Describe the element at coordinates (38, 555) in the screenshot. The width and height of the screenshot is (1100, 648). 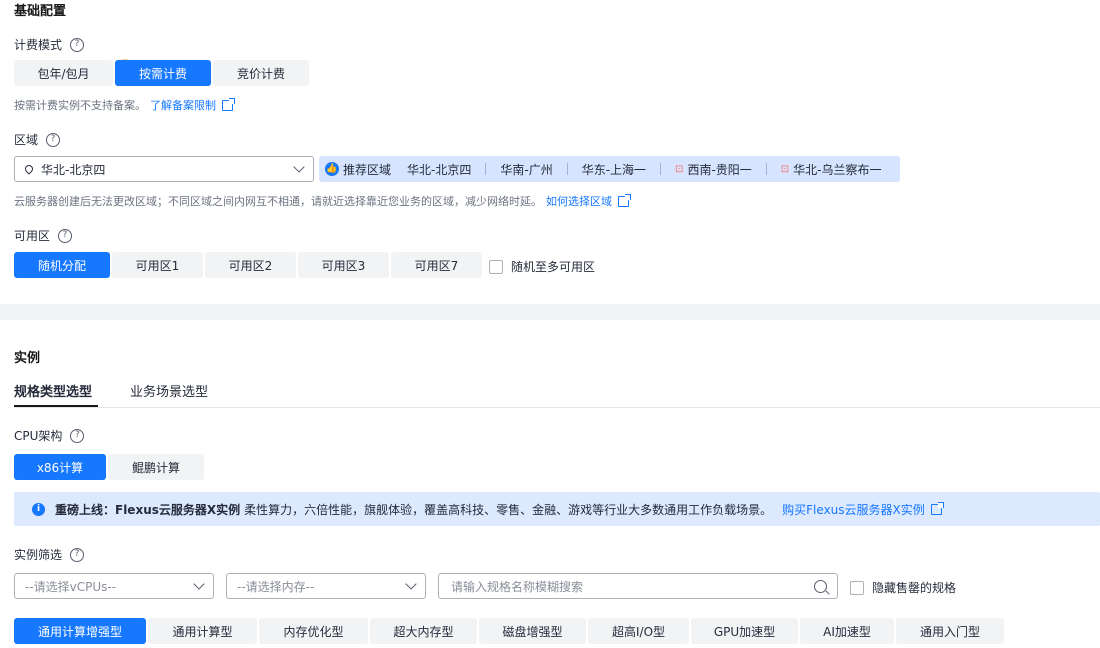
I see `filter-label-text: 实例筛选` at that location.